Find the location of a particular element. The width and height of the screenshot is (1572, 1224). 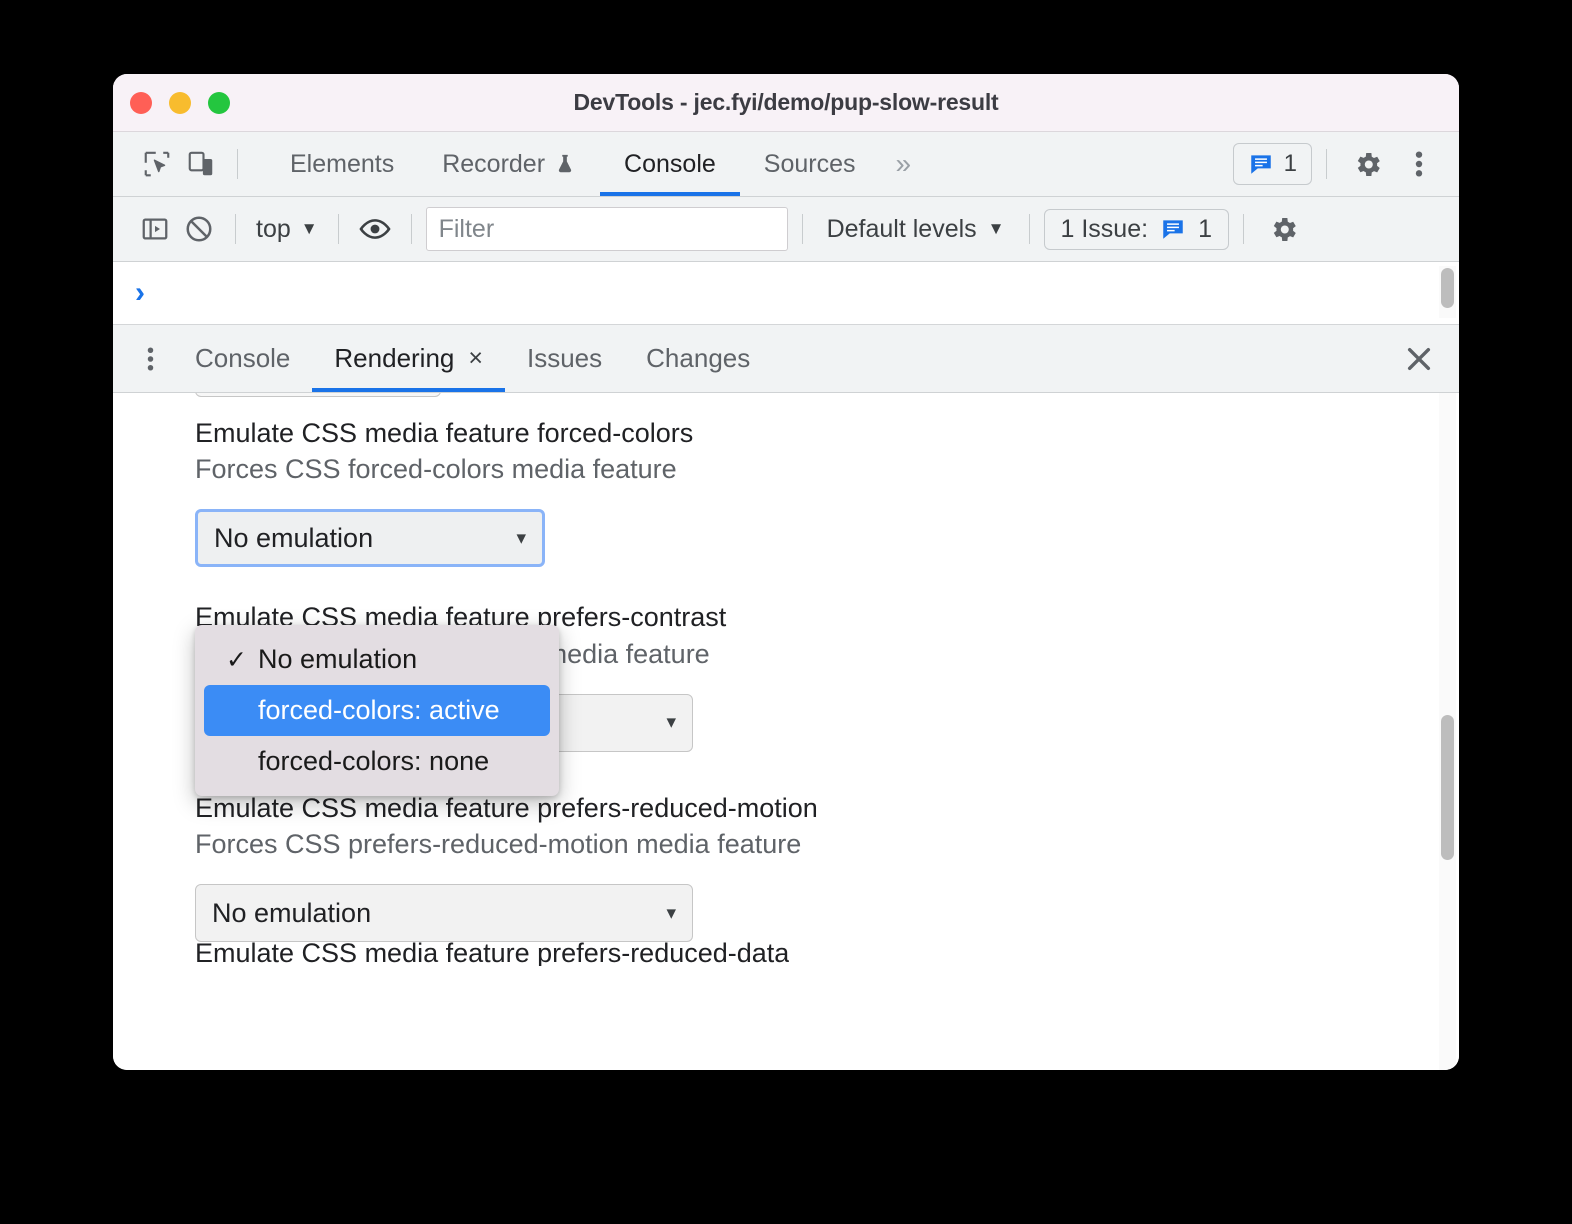

experiment-flask-icon is located at coordinates (565, 164).